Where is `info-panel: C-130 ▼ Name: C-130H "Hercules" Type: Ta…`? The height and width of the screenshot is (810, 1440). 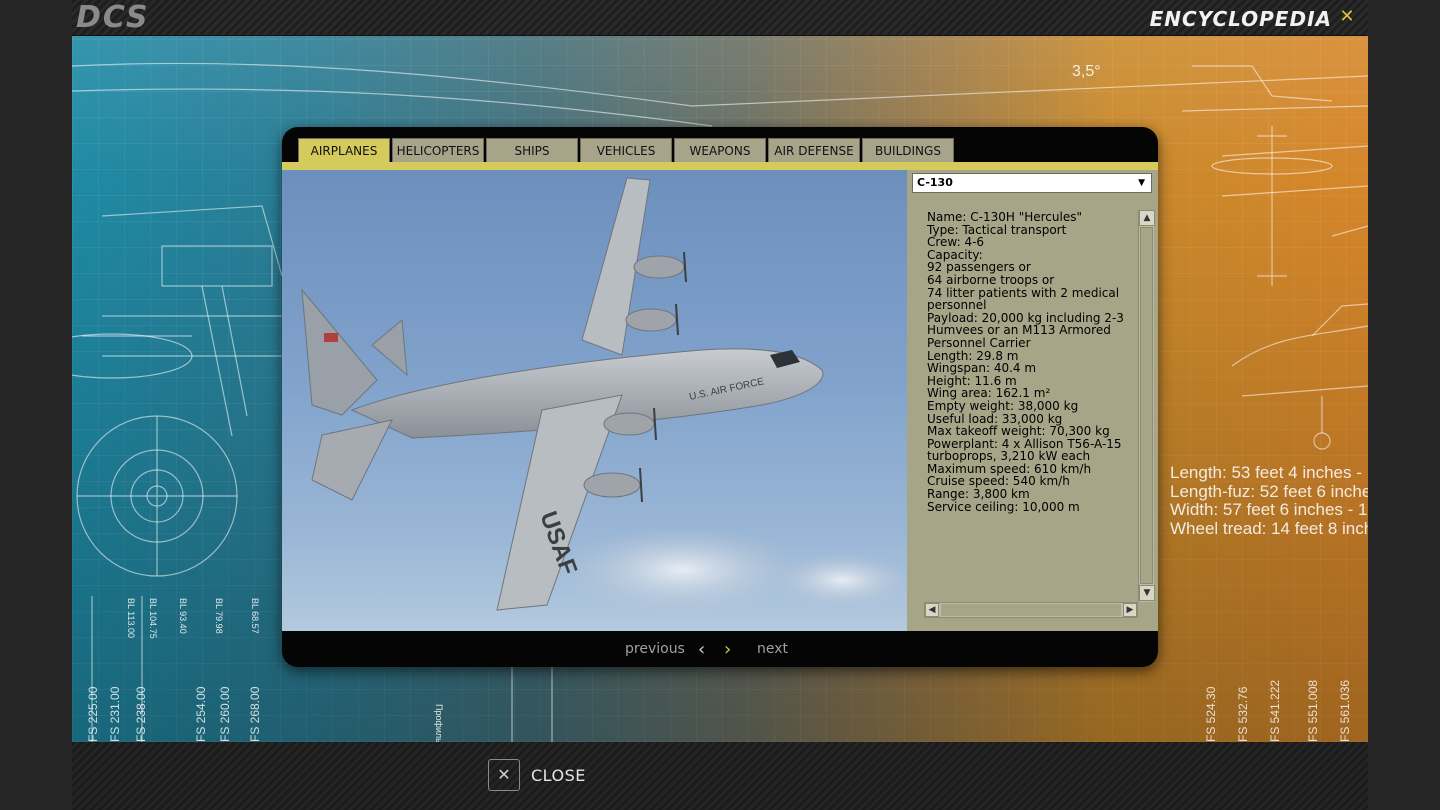 info-panel: C-130 ▼ Name: C-130H "Hercules" Type: Ta… is located at coordinates (1032, 400).